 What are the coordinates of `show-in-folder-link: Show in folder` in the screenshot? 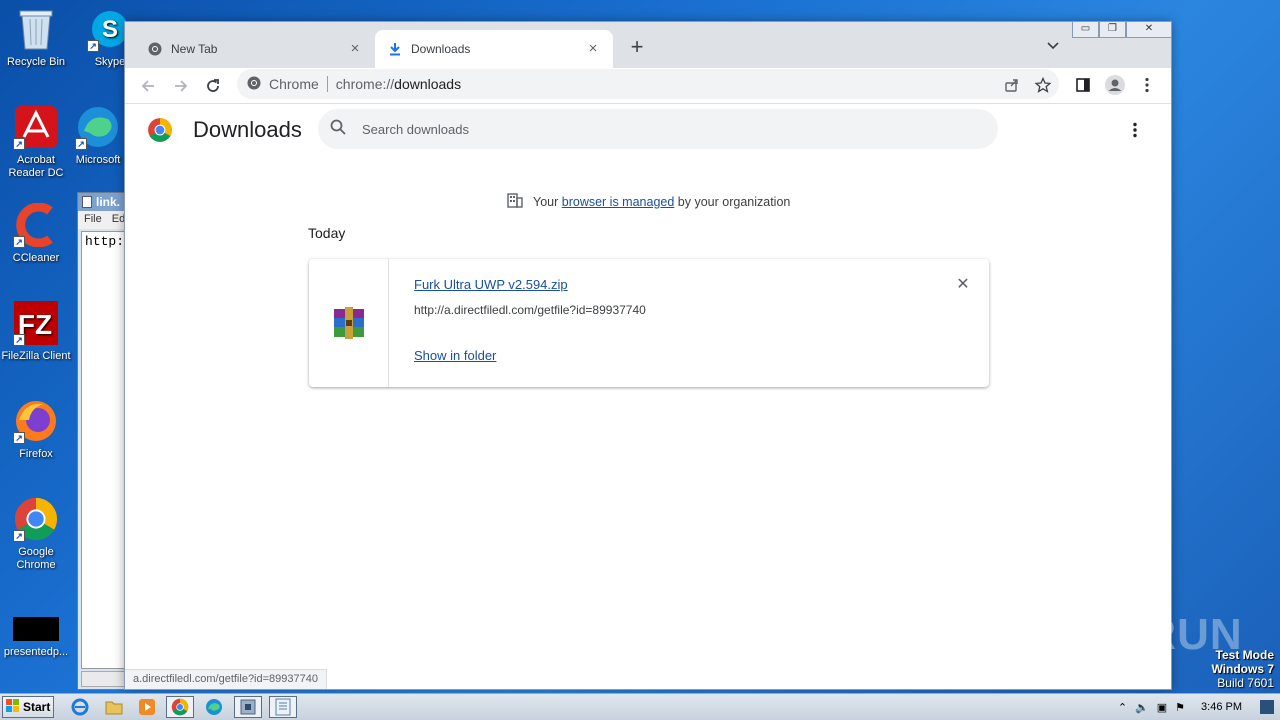 It's located at (455, 355).